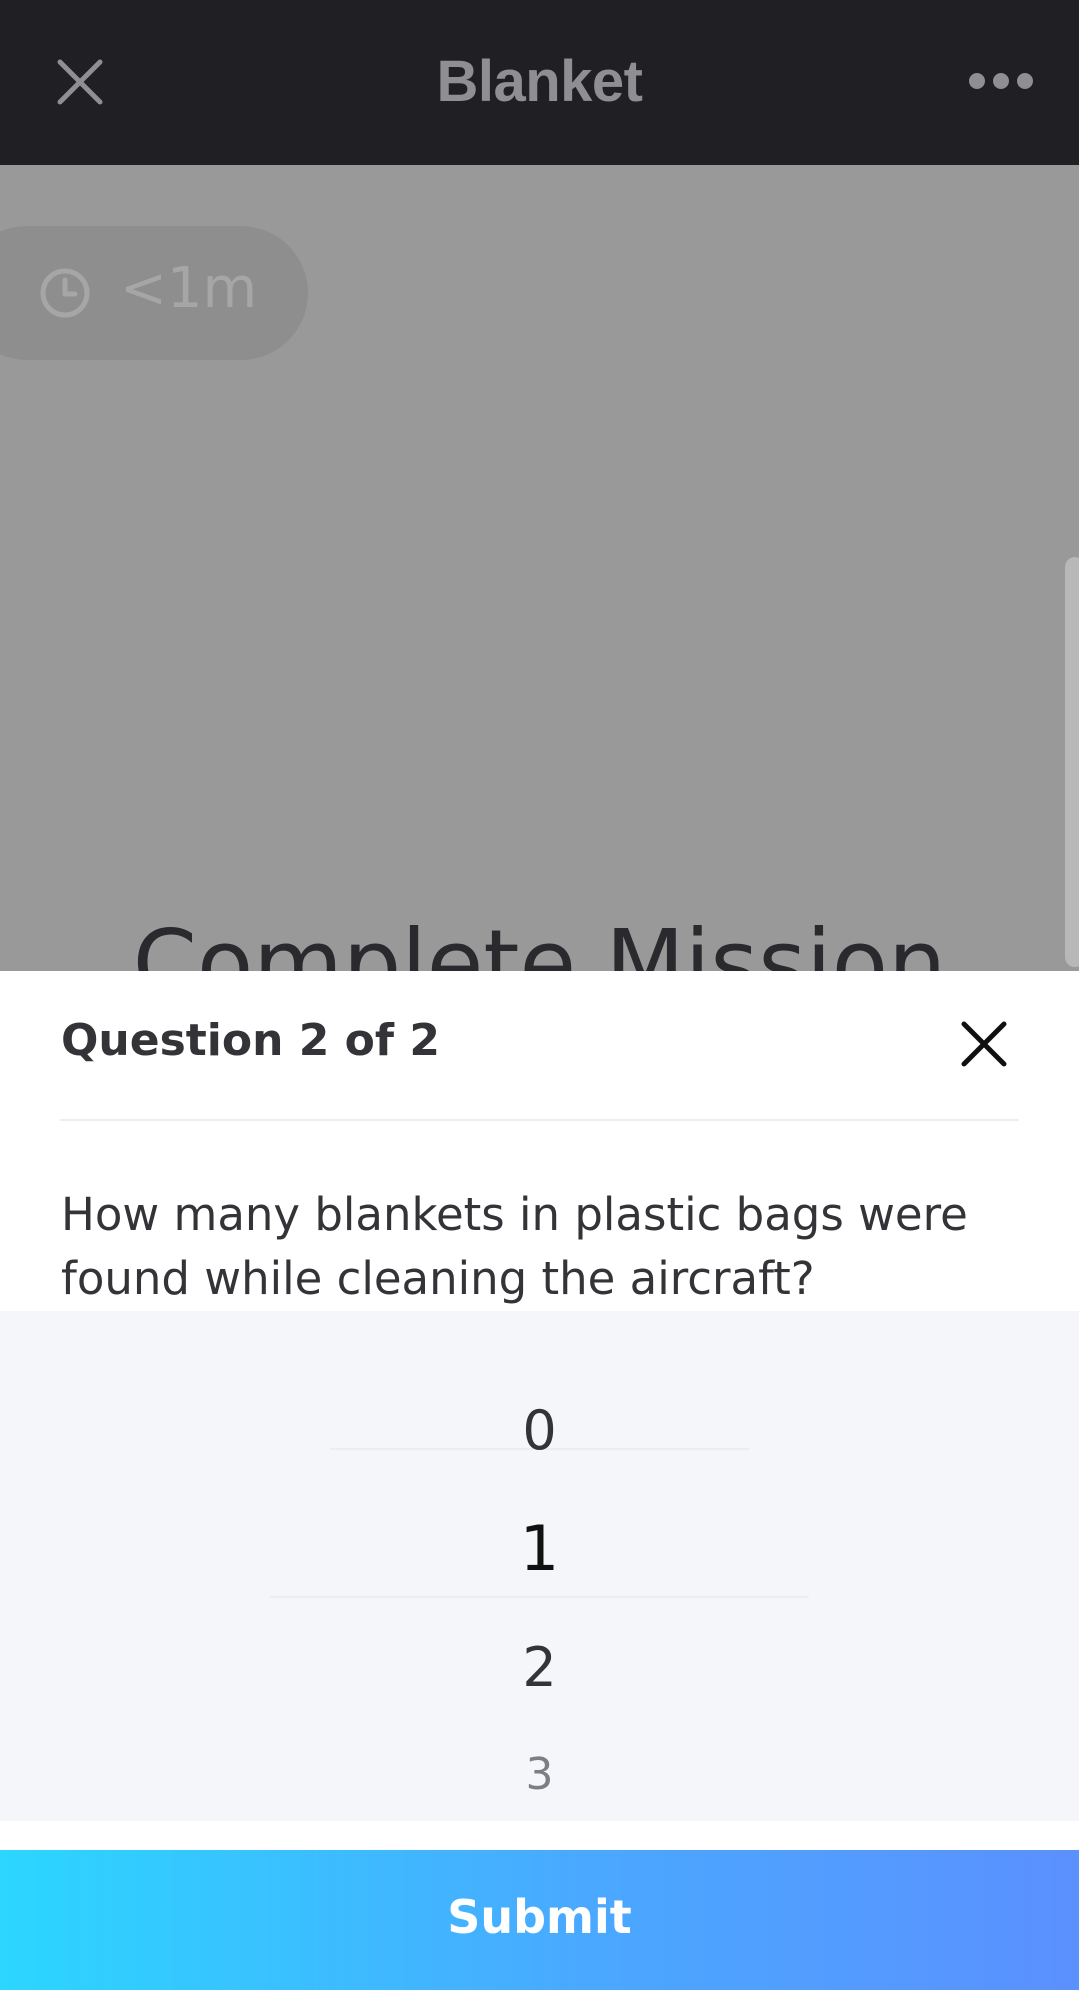 Image resolution: width=1079 pixels, height=1990 pixels. I want to click on clock-icon, so click(65, 293).